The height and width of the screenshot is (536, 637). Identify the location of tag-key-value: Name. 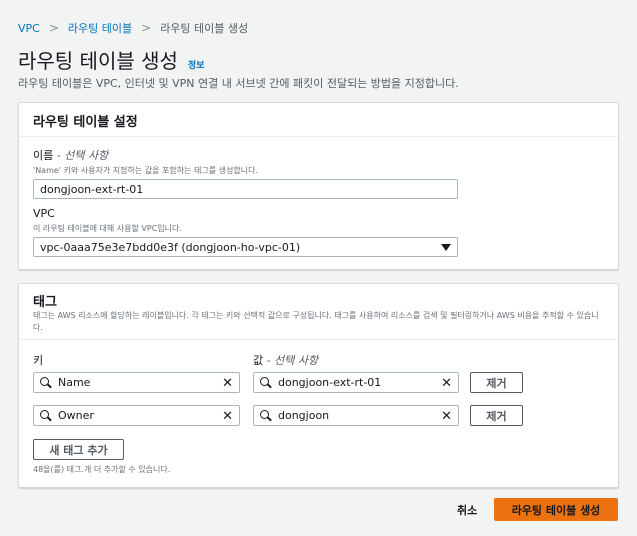
(74, 382).